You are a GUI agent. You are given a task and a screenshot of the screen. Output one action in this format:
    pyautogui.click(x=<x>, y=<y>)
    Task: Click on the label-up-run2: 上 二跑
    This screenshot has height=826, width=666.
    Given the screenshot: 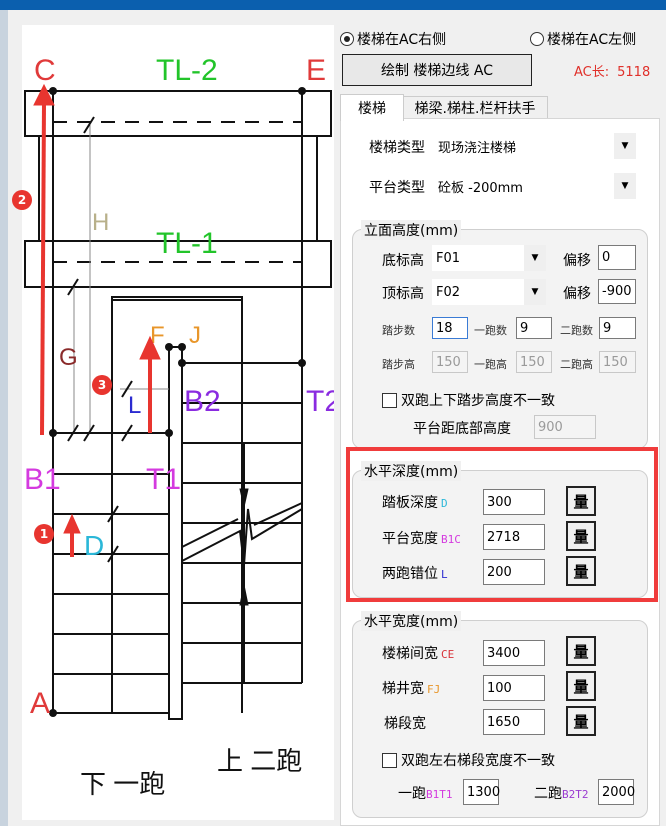 What is the action you would take?
    pyautogui.click(x=259, y=761)
    